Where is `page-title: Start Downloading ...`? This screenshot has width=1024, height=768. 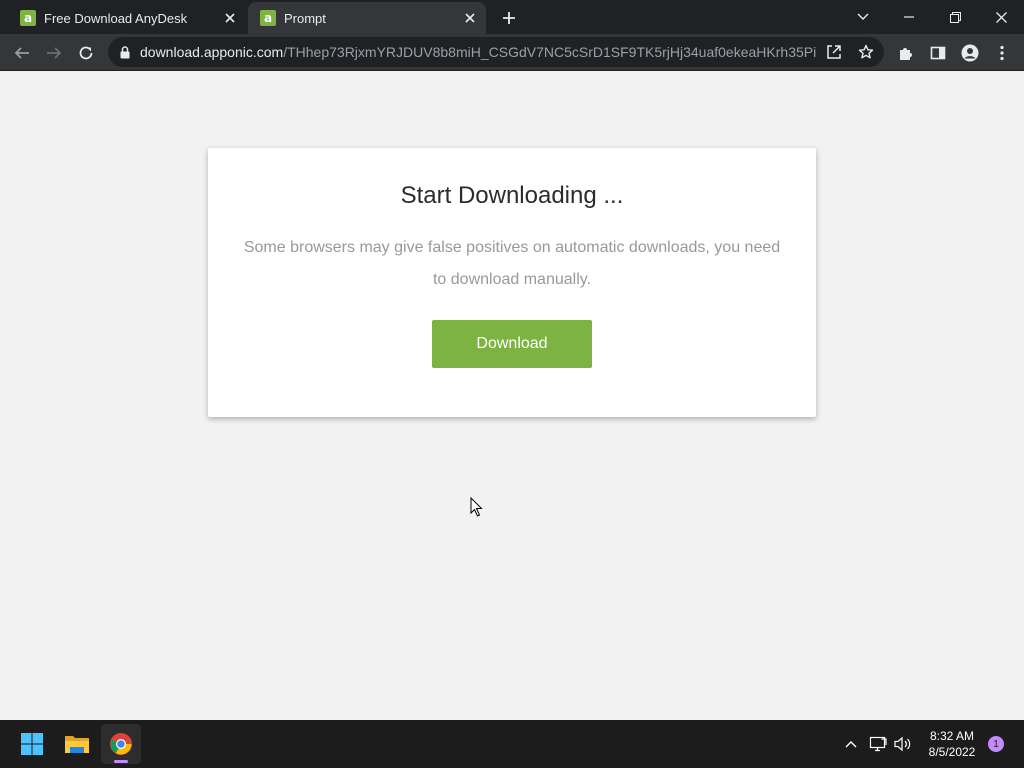
page-title: Start Downloading ... is located at coordinates (512, 195).